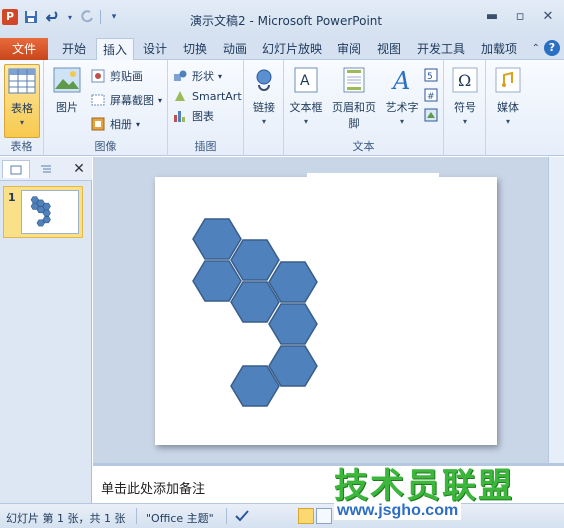  What do you see at coordinates (499, 49) in the screenshot?
I see `tab-addins: 加载项` at bounding box center [499, 49].